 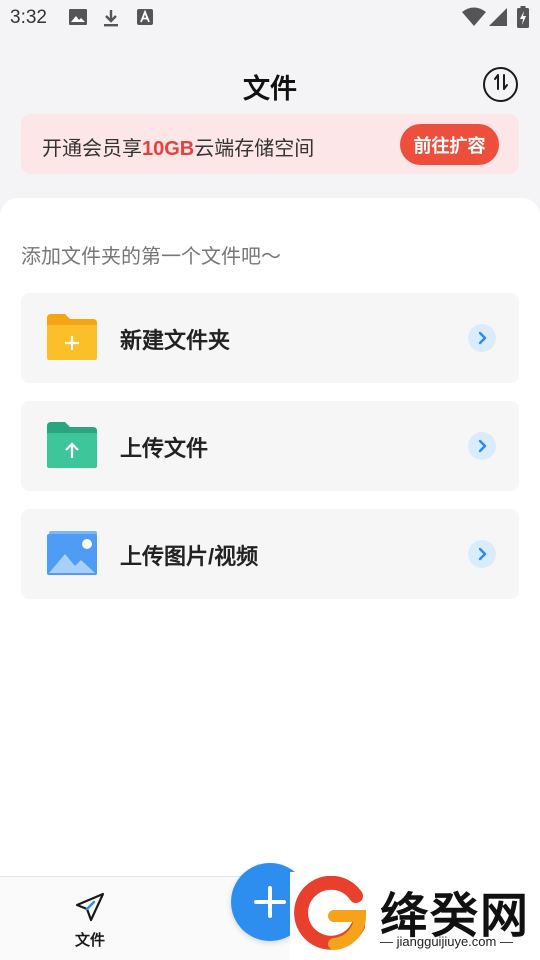 I want to click on sort-button, so click(x=500, y=84).